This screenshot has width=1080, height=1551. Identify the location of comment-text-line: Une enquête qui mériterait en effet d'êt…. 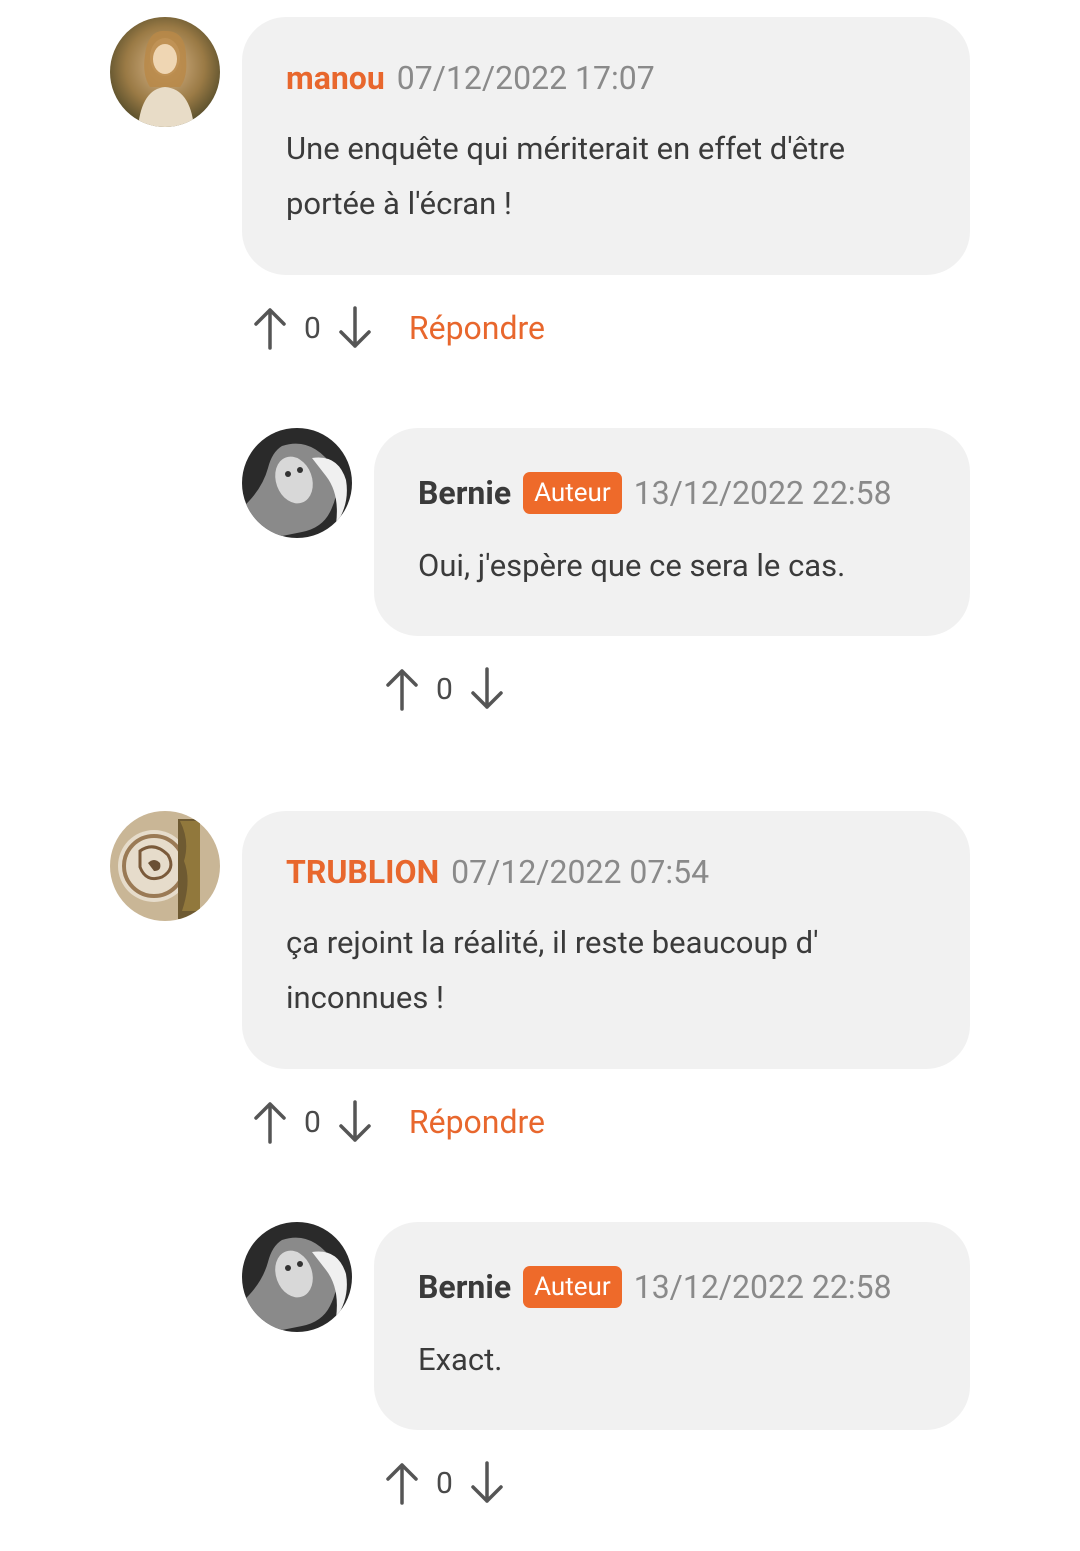
(566, 148).